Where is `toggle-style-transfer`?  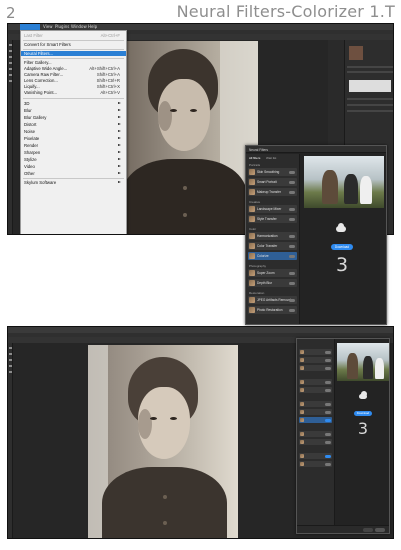
toggle-style-transfer is located at coordinates (292, 219).